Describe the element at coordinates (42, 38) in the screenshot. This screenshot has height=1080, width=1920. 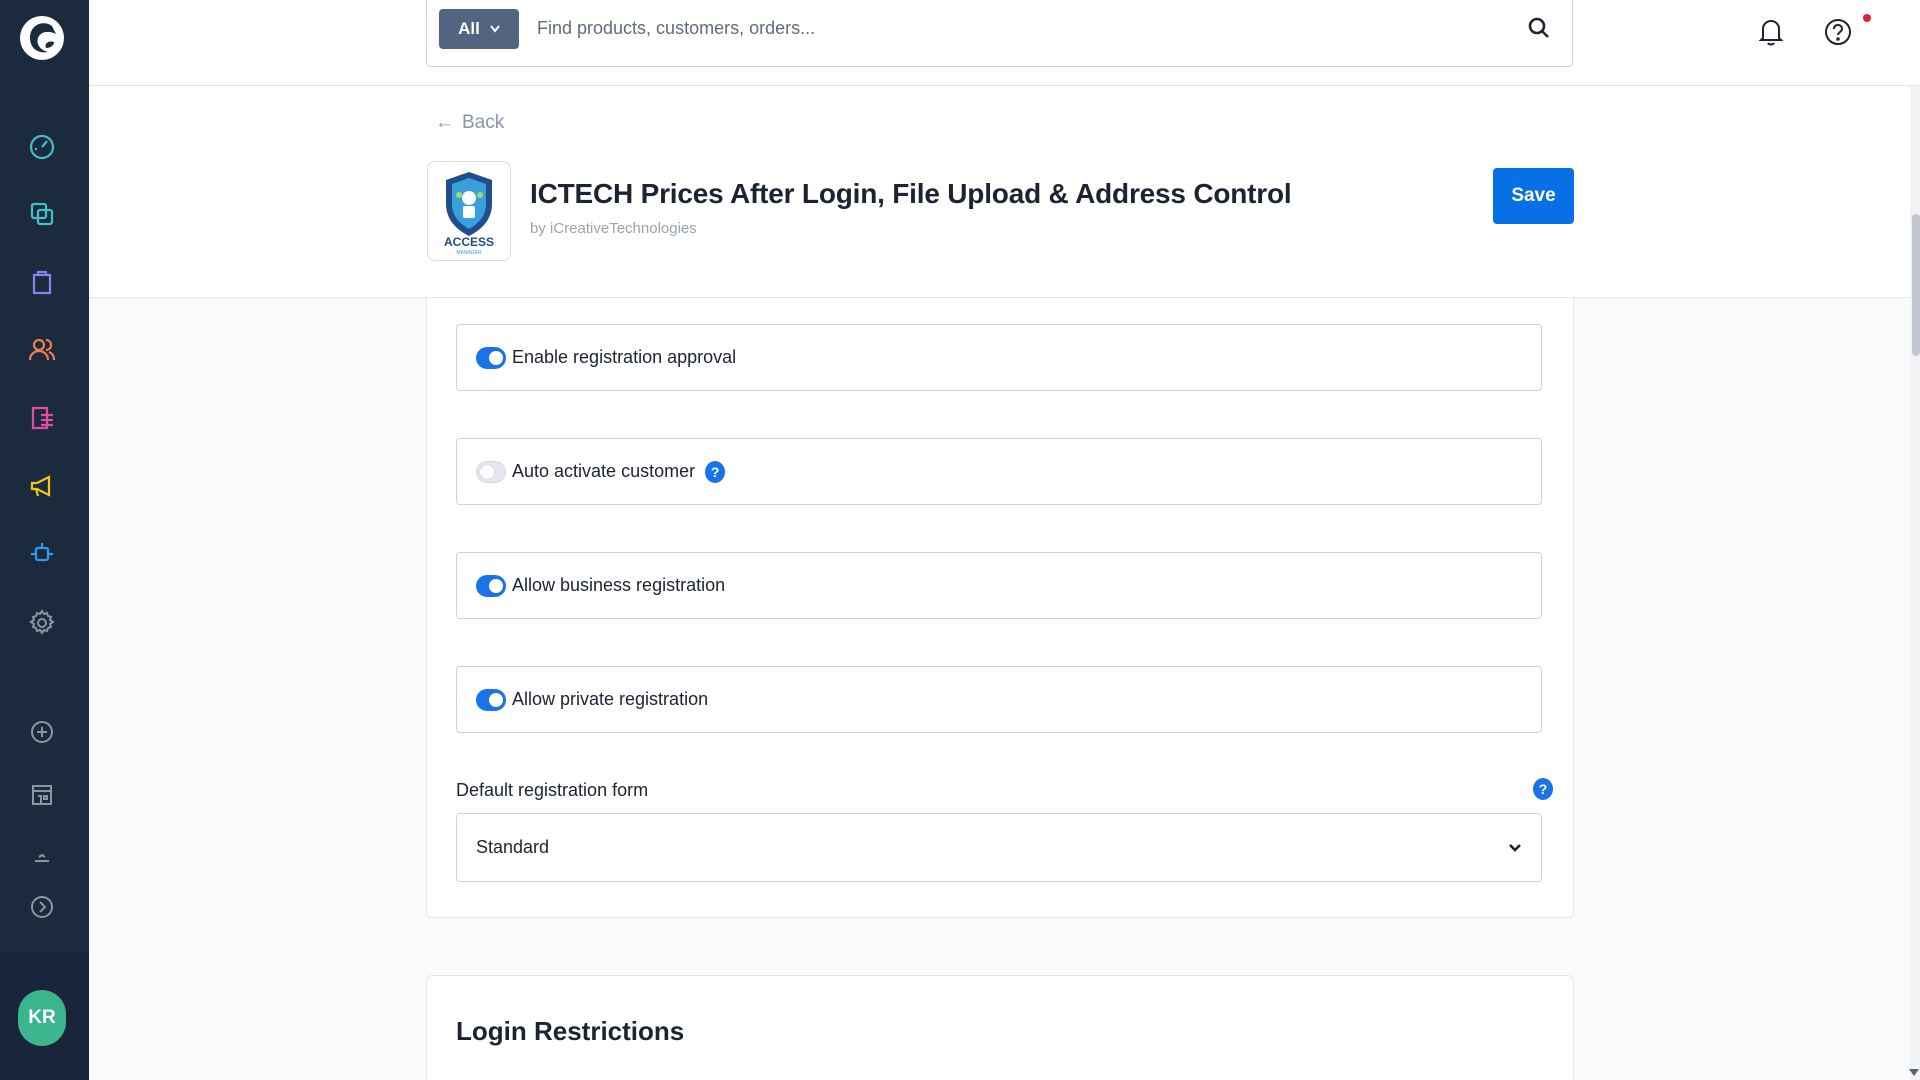
I see `shopware-logo-icon` at that location.